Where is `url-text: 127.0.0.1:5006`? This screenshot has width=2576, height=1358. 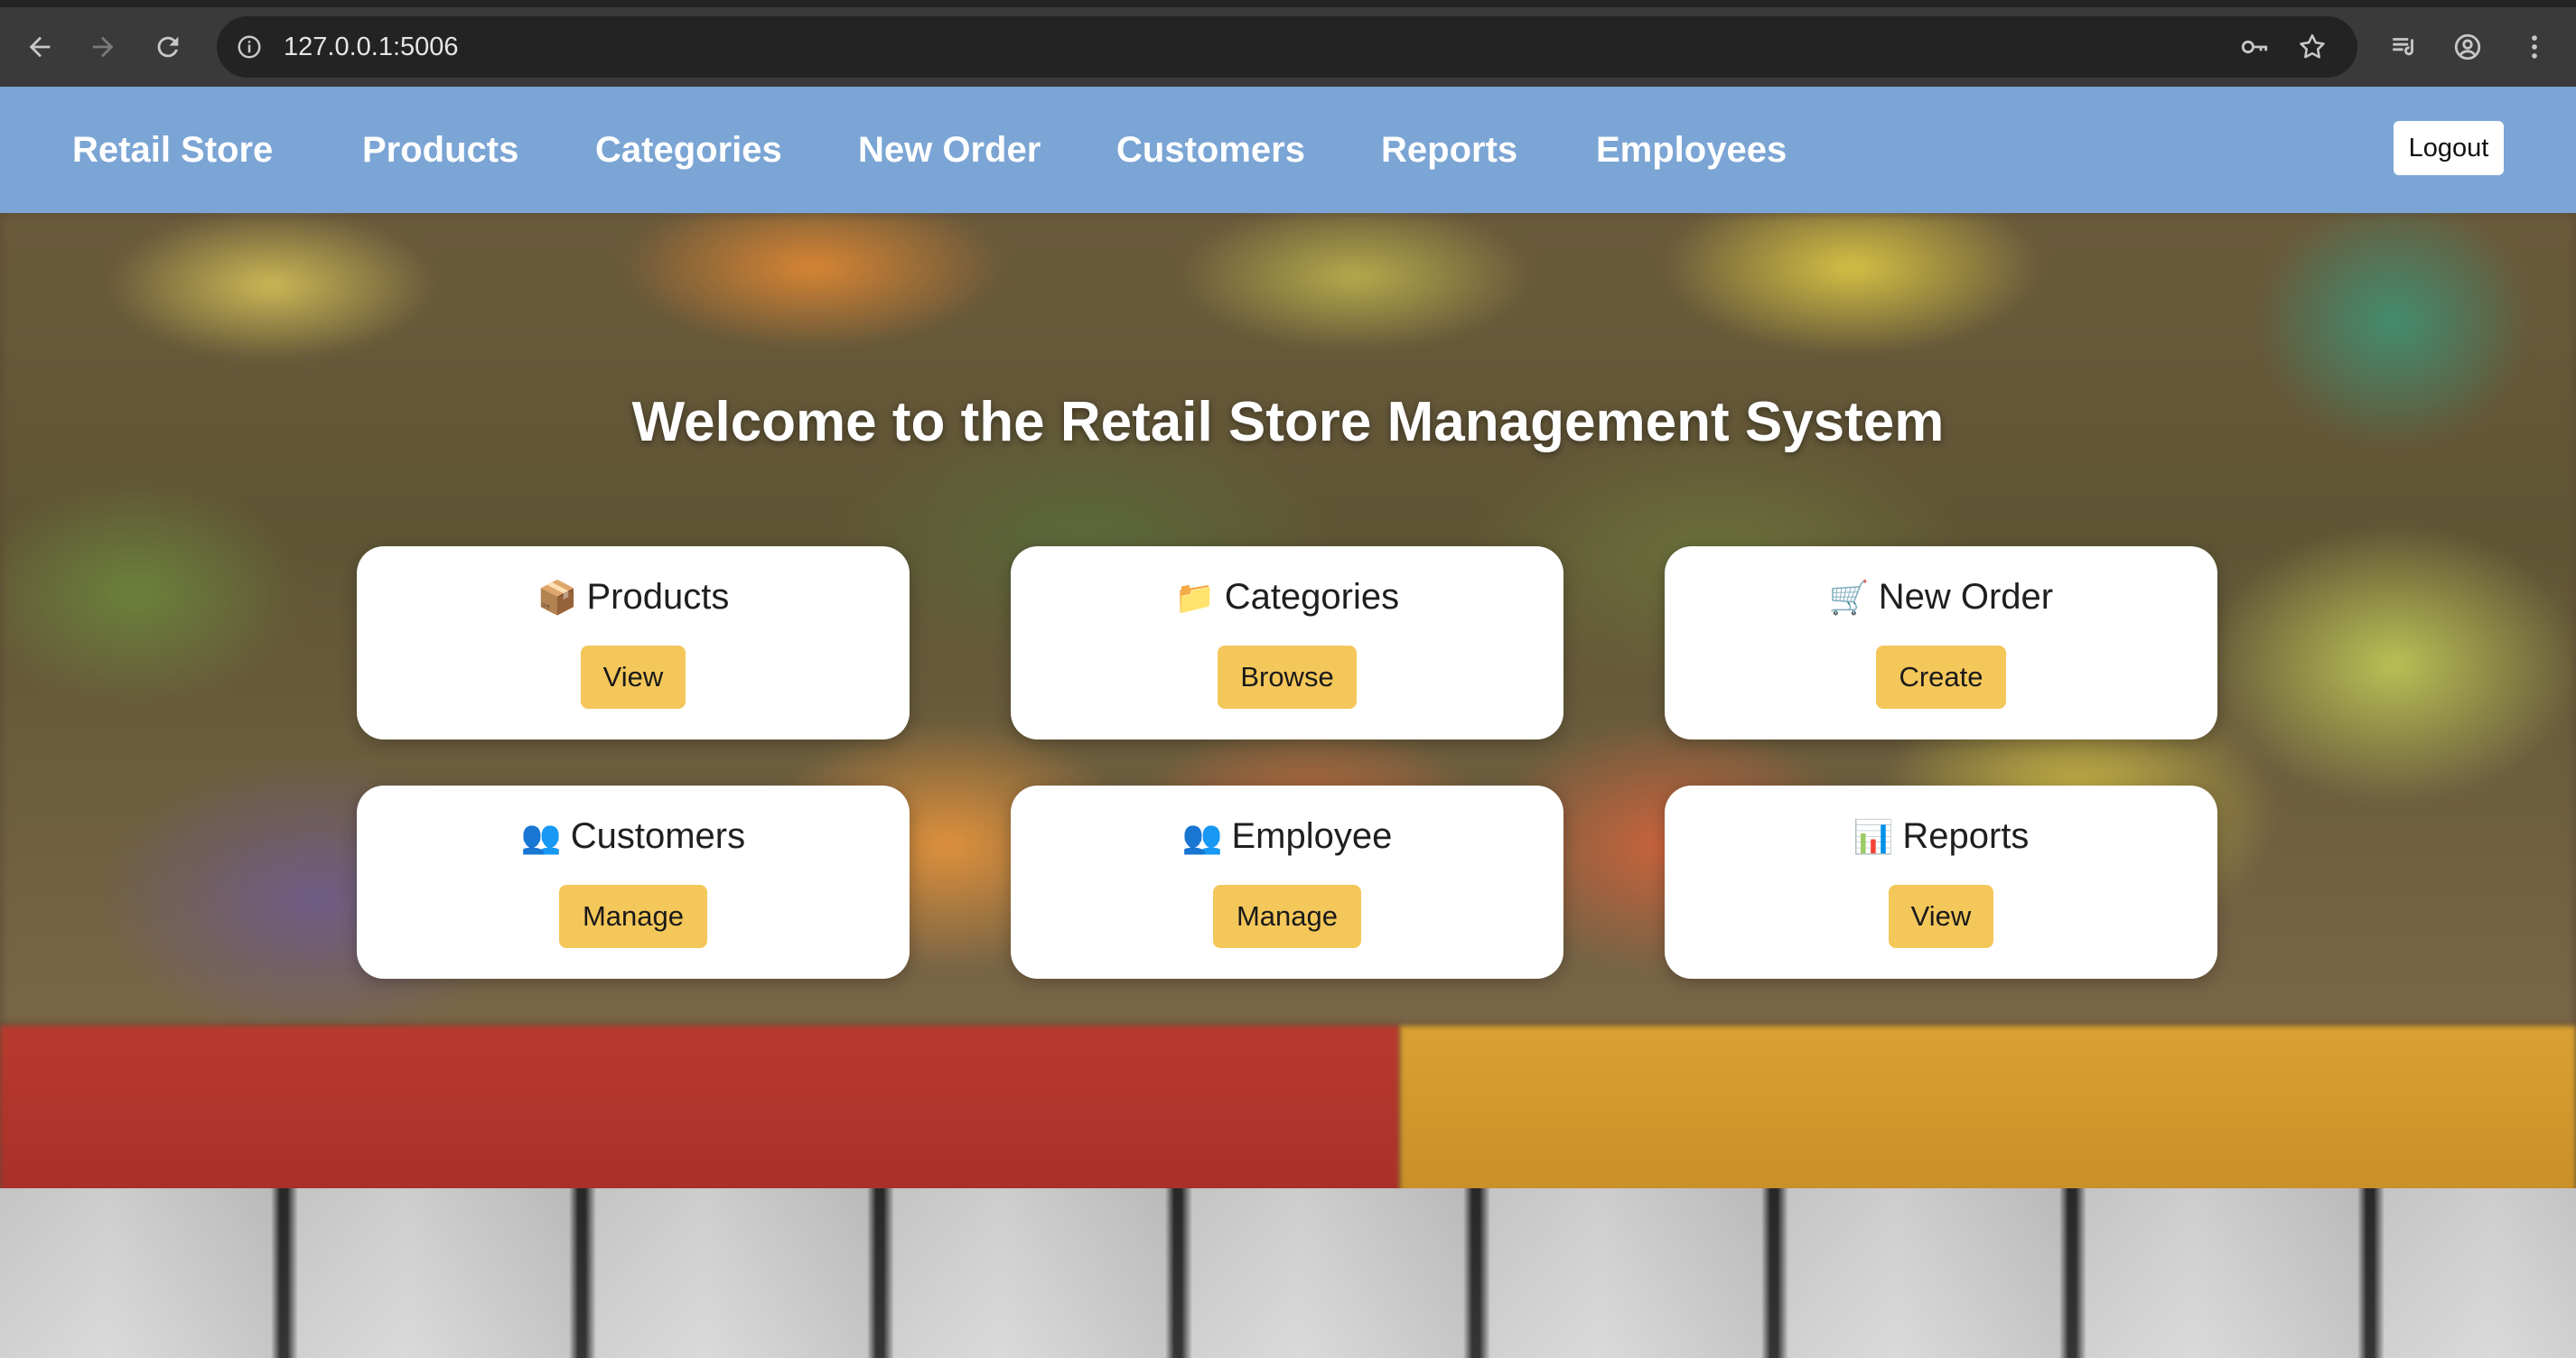
url-text: 127.0.0.1:5006 is located at coordinates (371, 47).